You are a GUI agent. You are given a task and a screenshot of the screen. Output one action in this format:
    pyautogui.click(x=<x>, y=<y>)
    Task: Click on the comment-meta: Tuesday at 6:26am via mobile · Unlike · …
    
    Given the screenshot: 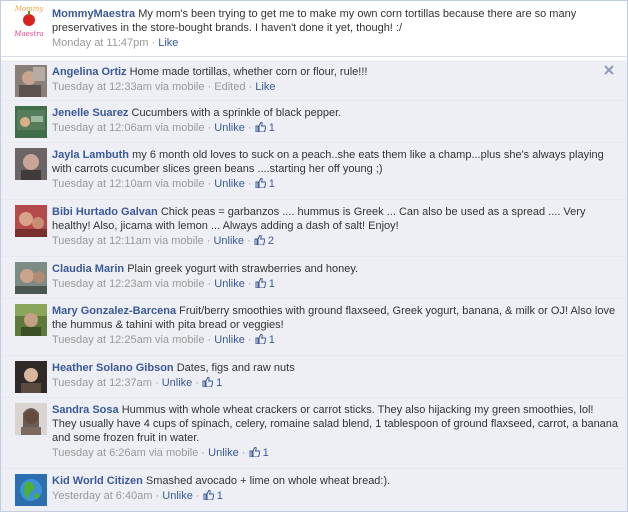 What is the action you would take?
    pyautogui.click(x=160, y=453)
    